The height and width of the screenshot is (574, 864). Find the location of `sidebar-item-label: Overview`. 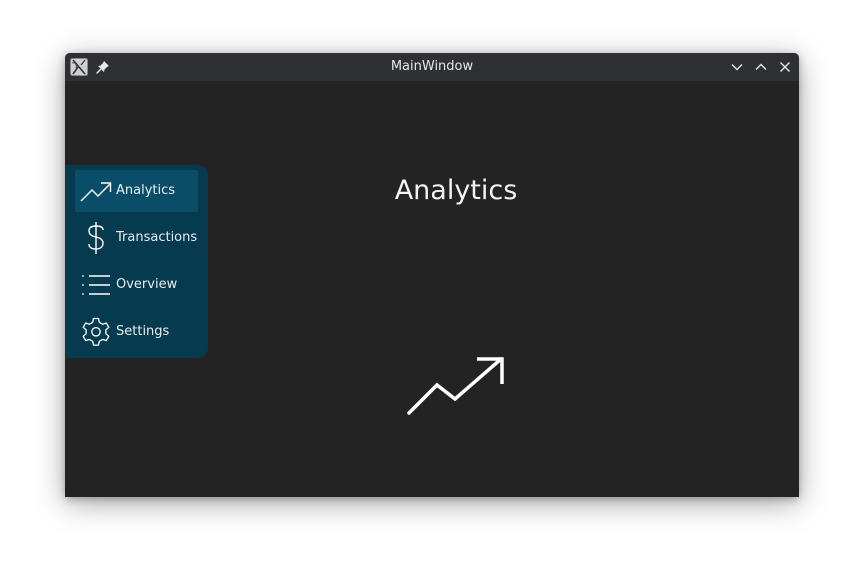

sidebar-item-label: Overview is located at coordinates (147, 284).